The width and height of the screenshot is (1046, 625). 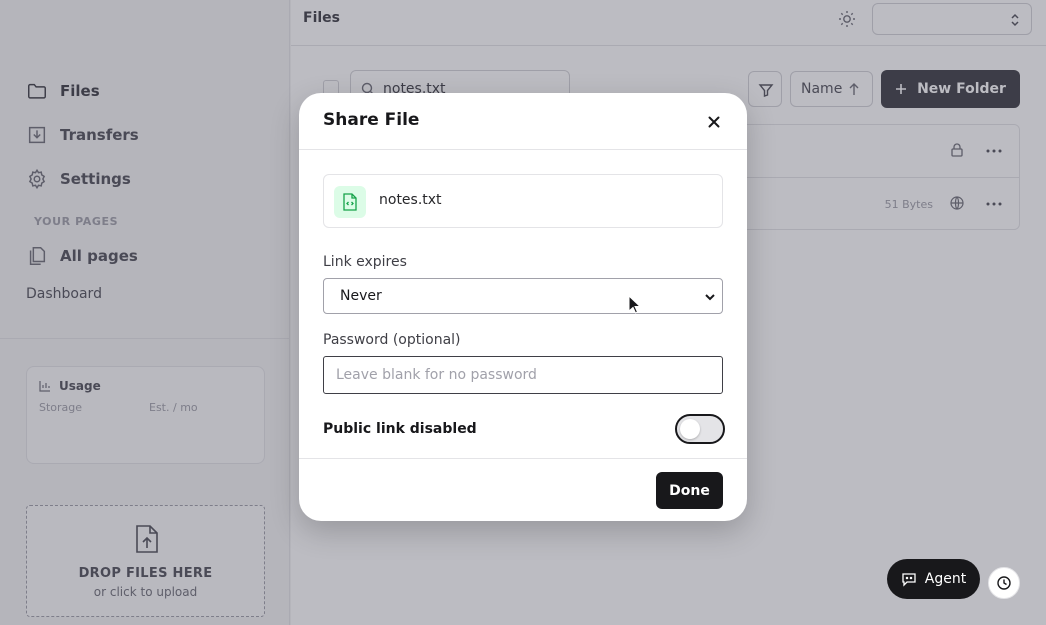 What do you see at coordinates (523, 201) in the screenshot?
I see `shared-file-card: notes.txt` at bounding box center [523, 201].